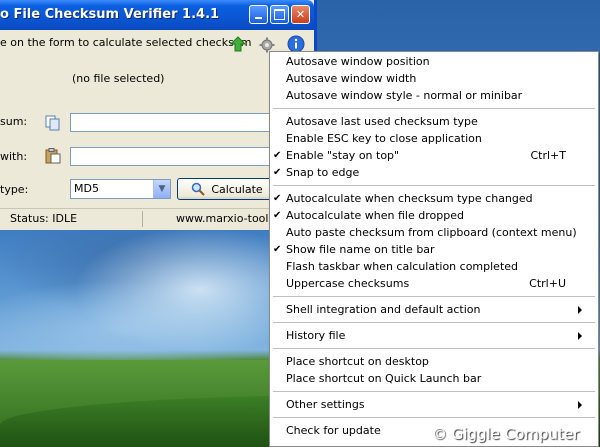  I want to click on maximize-icon, so click(279, 14).